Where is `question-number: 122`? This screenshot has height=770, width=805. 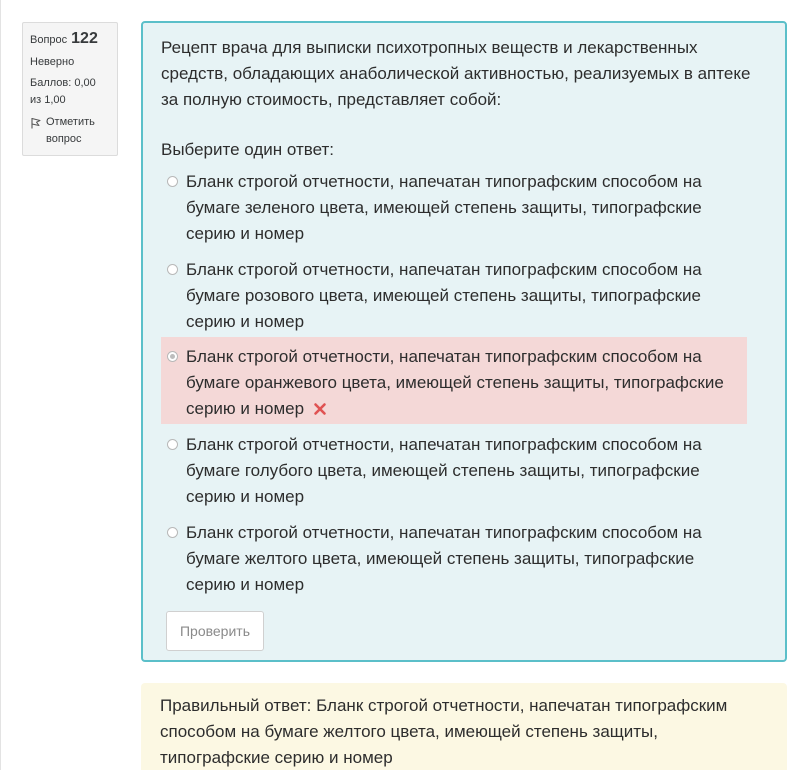 question-number: 122 is located at coordinates (84, 38).